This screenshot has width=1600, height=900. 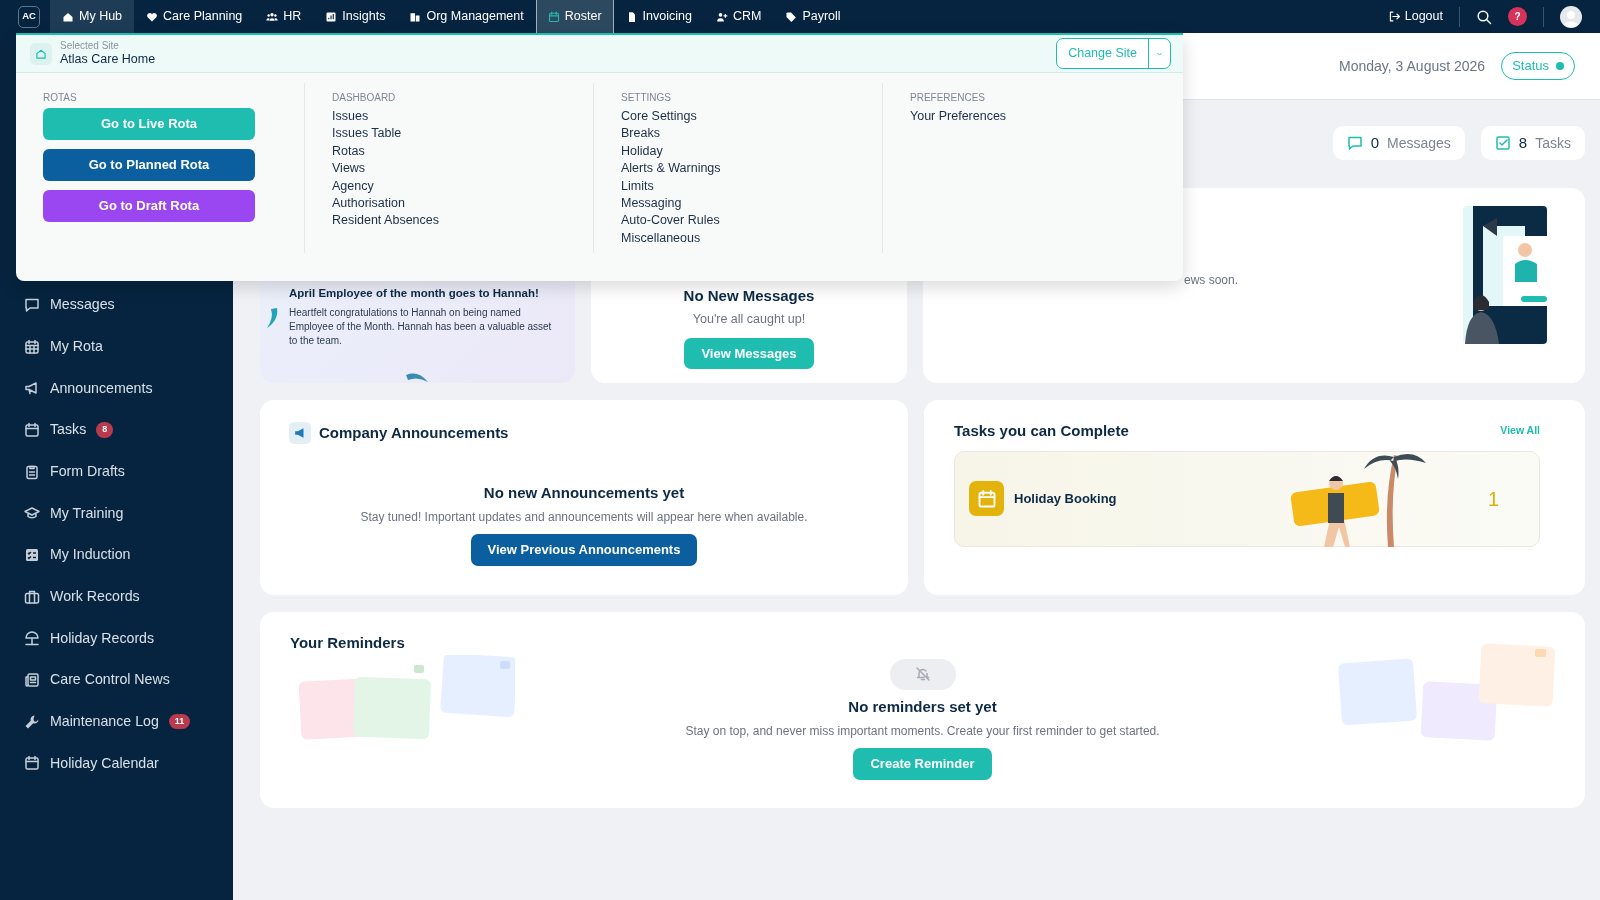 I want to click on menu-heading: ROTAS, so click(x=60, y=98).